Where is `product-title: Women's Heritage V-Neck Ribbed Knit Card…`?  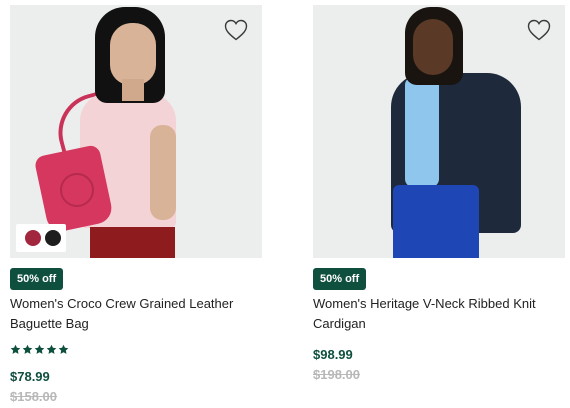
product-title: Women's Heritage V-Neck Ribbed Knit Card… is located at coordinates (438, 314).